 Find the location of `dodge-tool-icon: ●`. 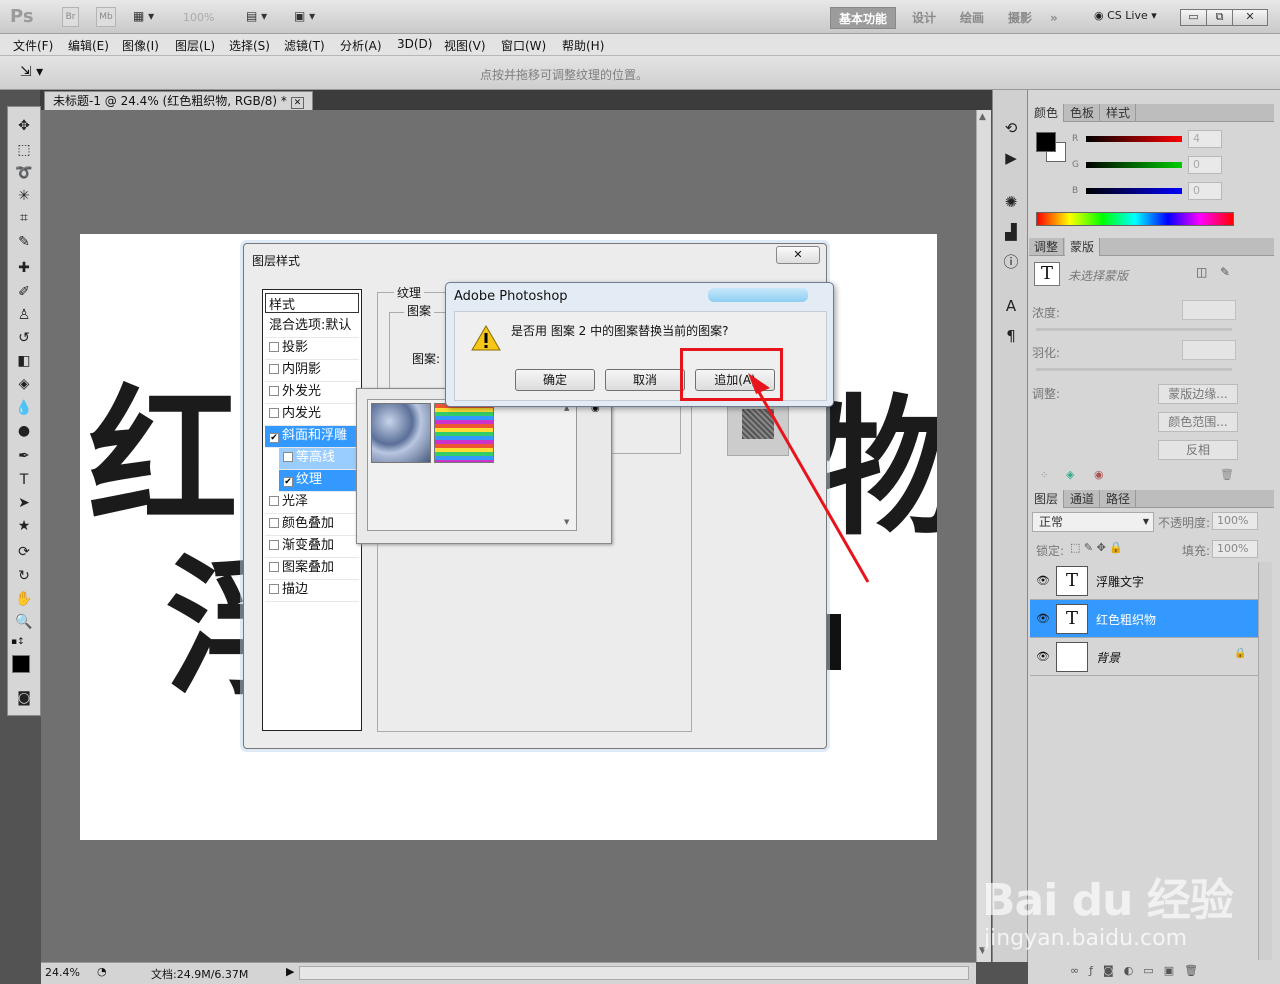

dodge-tool-icon: ● is located at coordinates (24, 431).